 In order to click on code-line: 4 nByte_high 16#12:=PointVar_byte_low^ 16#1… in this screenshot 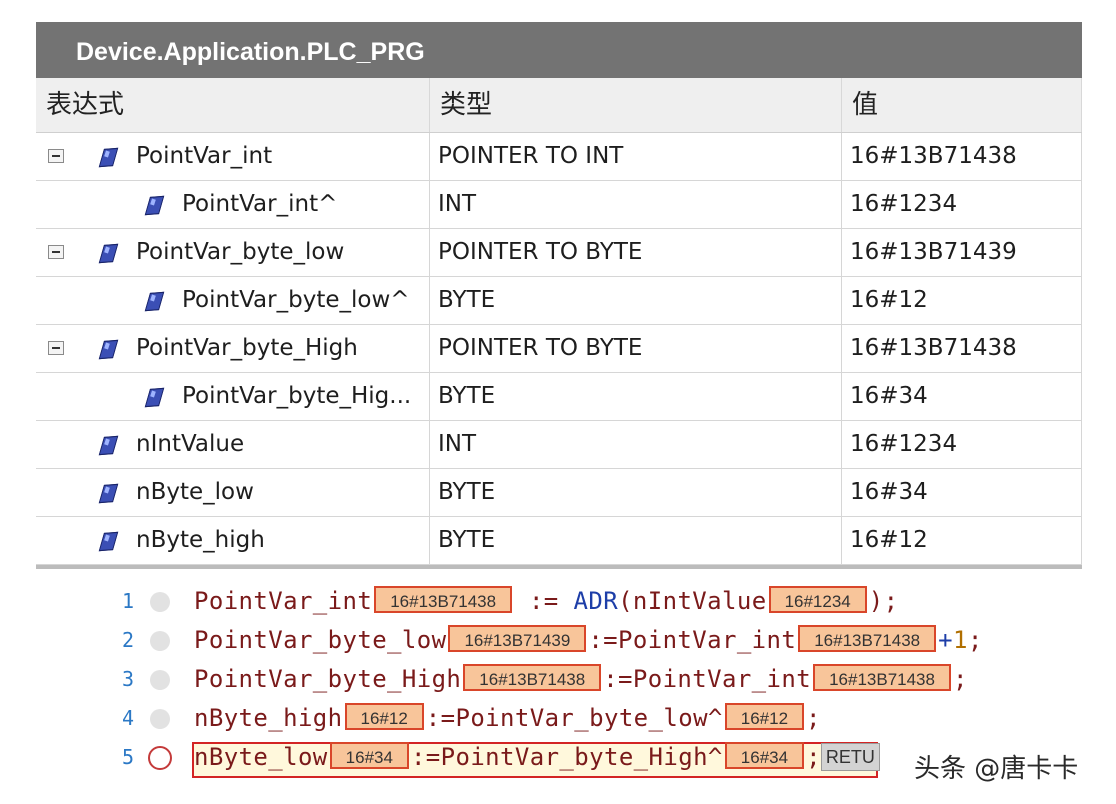, I will do `click(559, 718)`.